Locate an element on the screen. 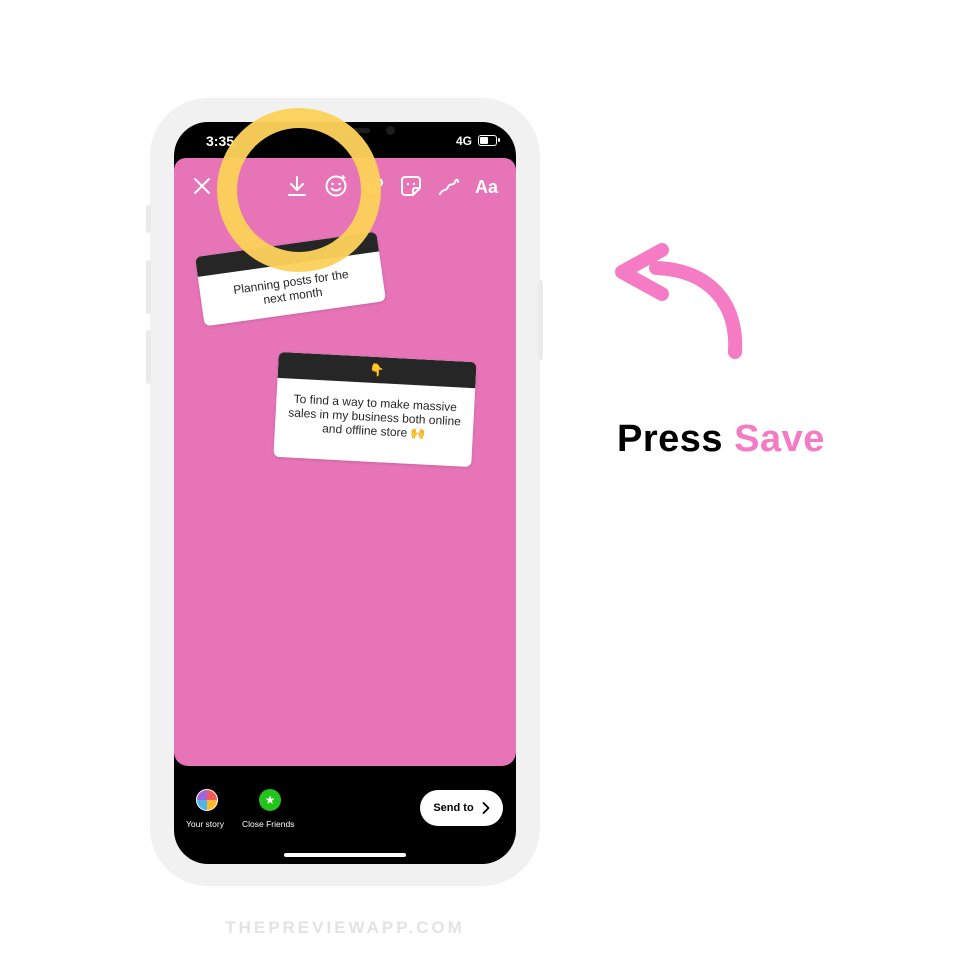 This screenshot has height=980, width=980. battery-icon is located at coordinates (487, 140).